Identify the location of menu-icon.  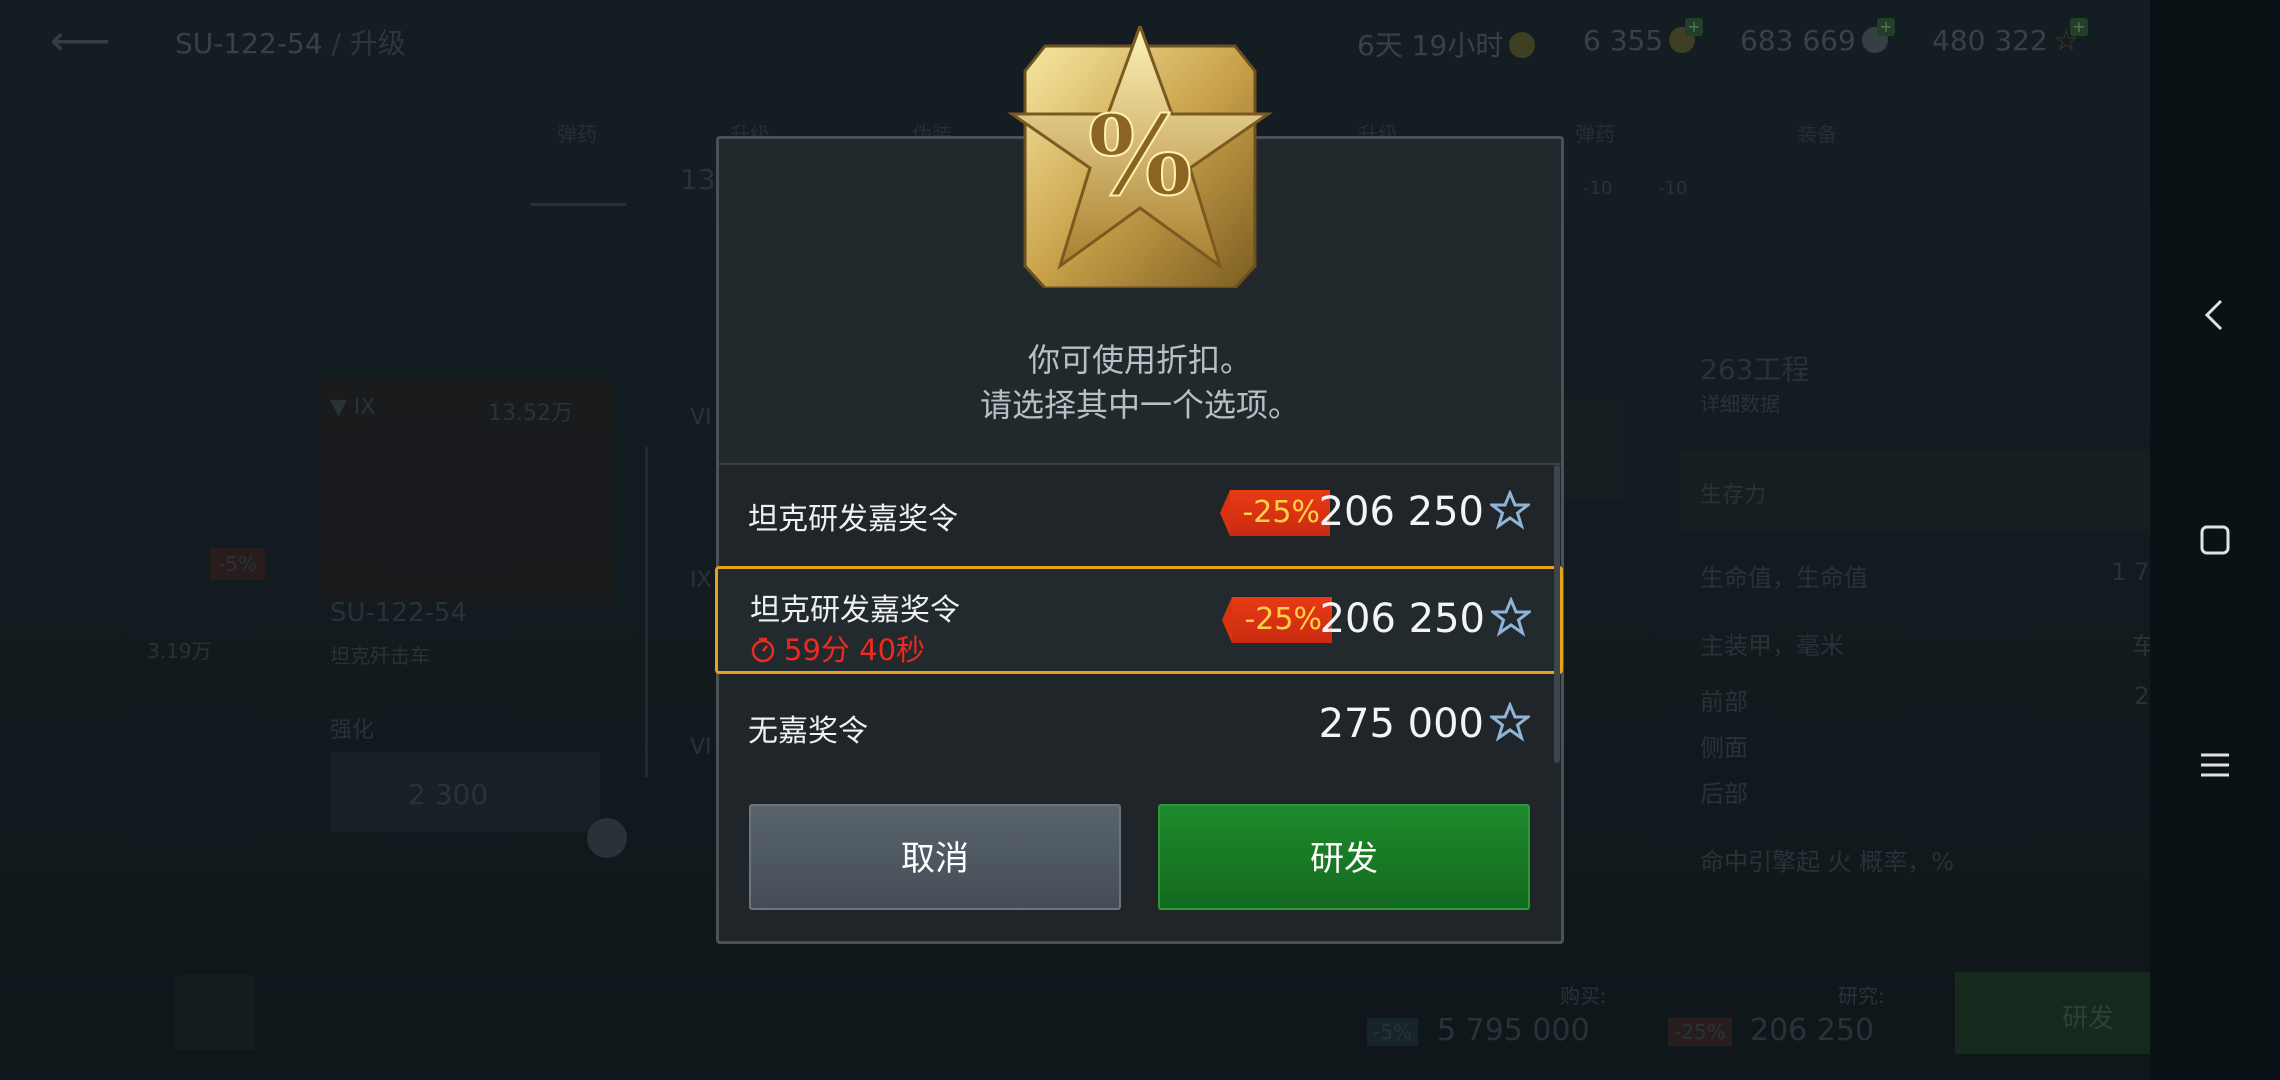
(2215, 765).